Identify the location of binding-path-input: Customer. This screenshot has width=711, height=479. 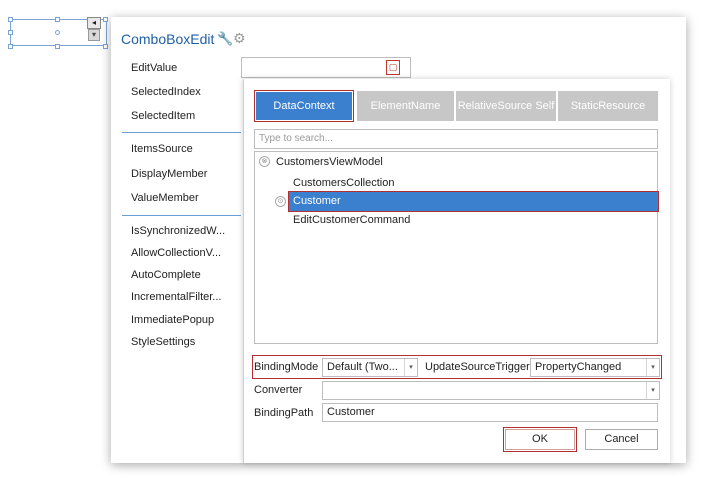
(490, 412).